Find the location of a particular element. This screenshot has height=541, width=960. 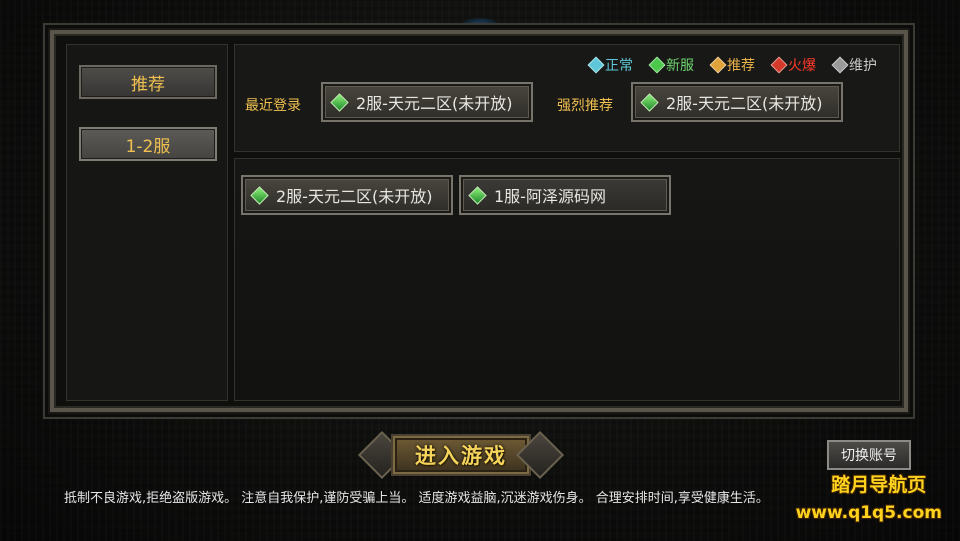

legend-item-maintenance: 维护 is located at coordinates (854, 65).